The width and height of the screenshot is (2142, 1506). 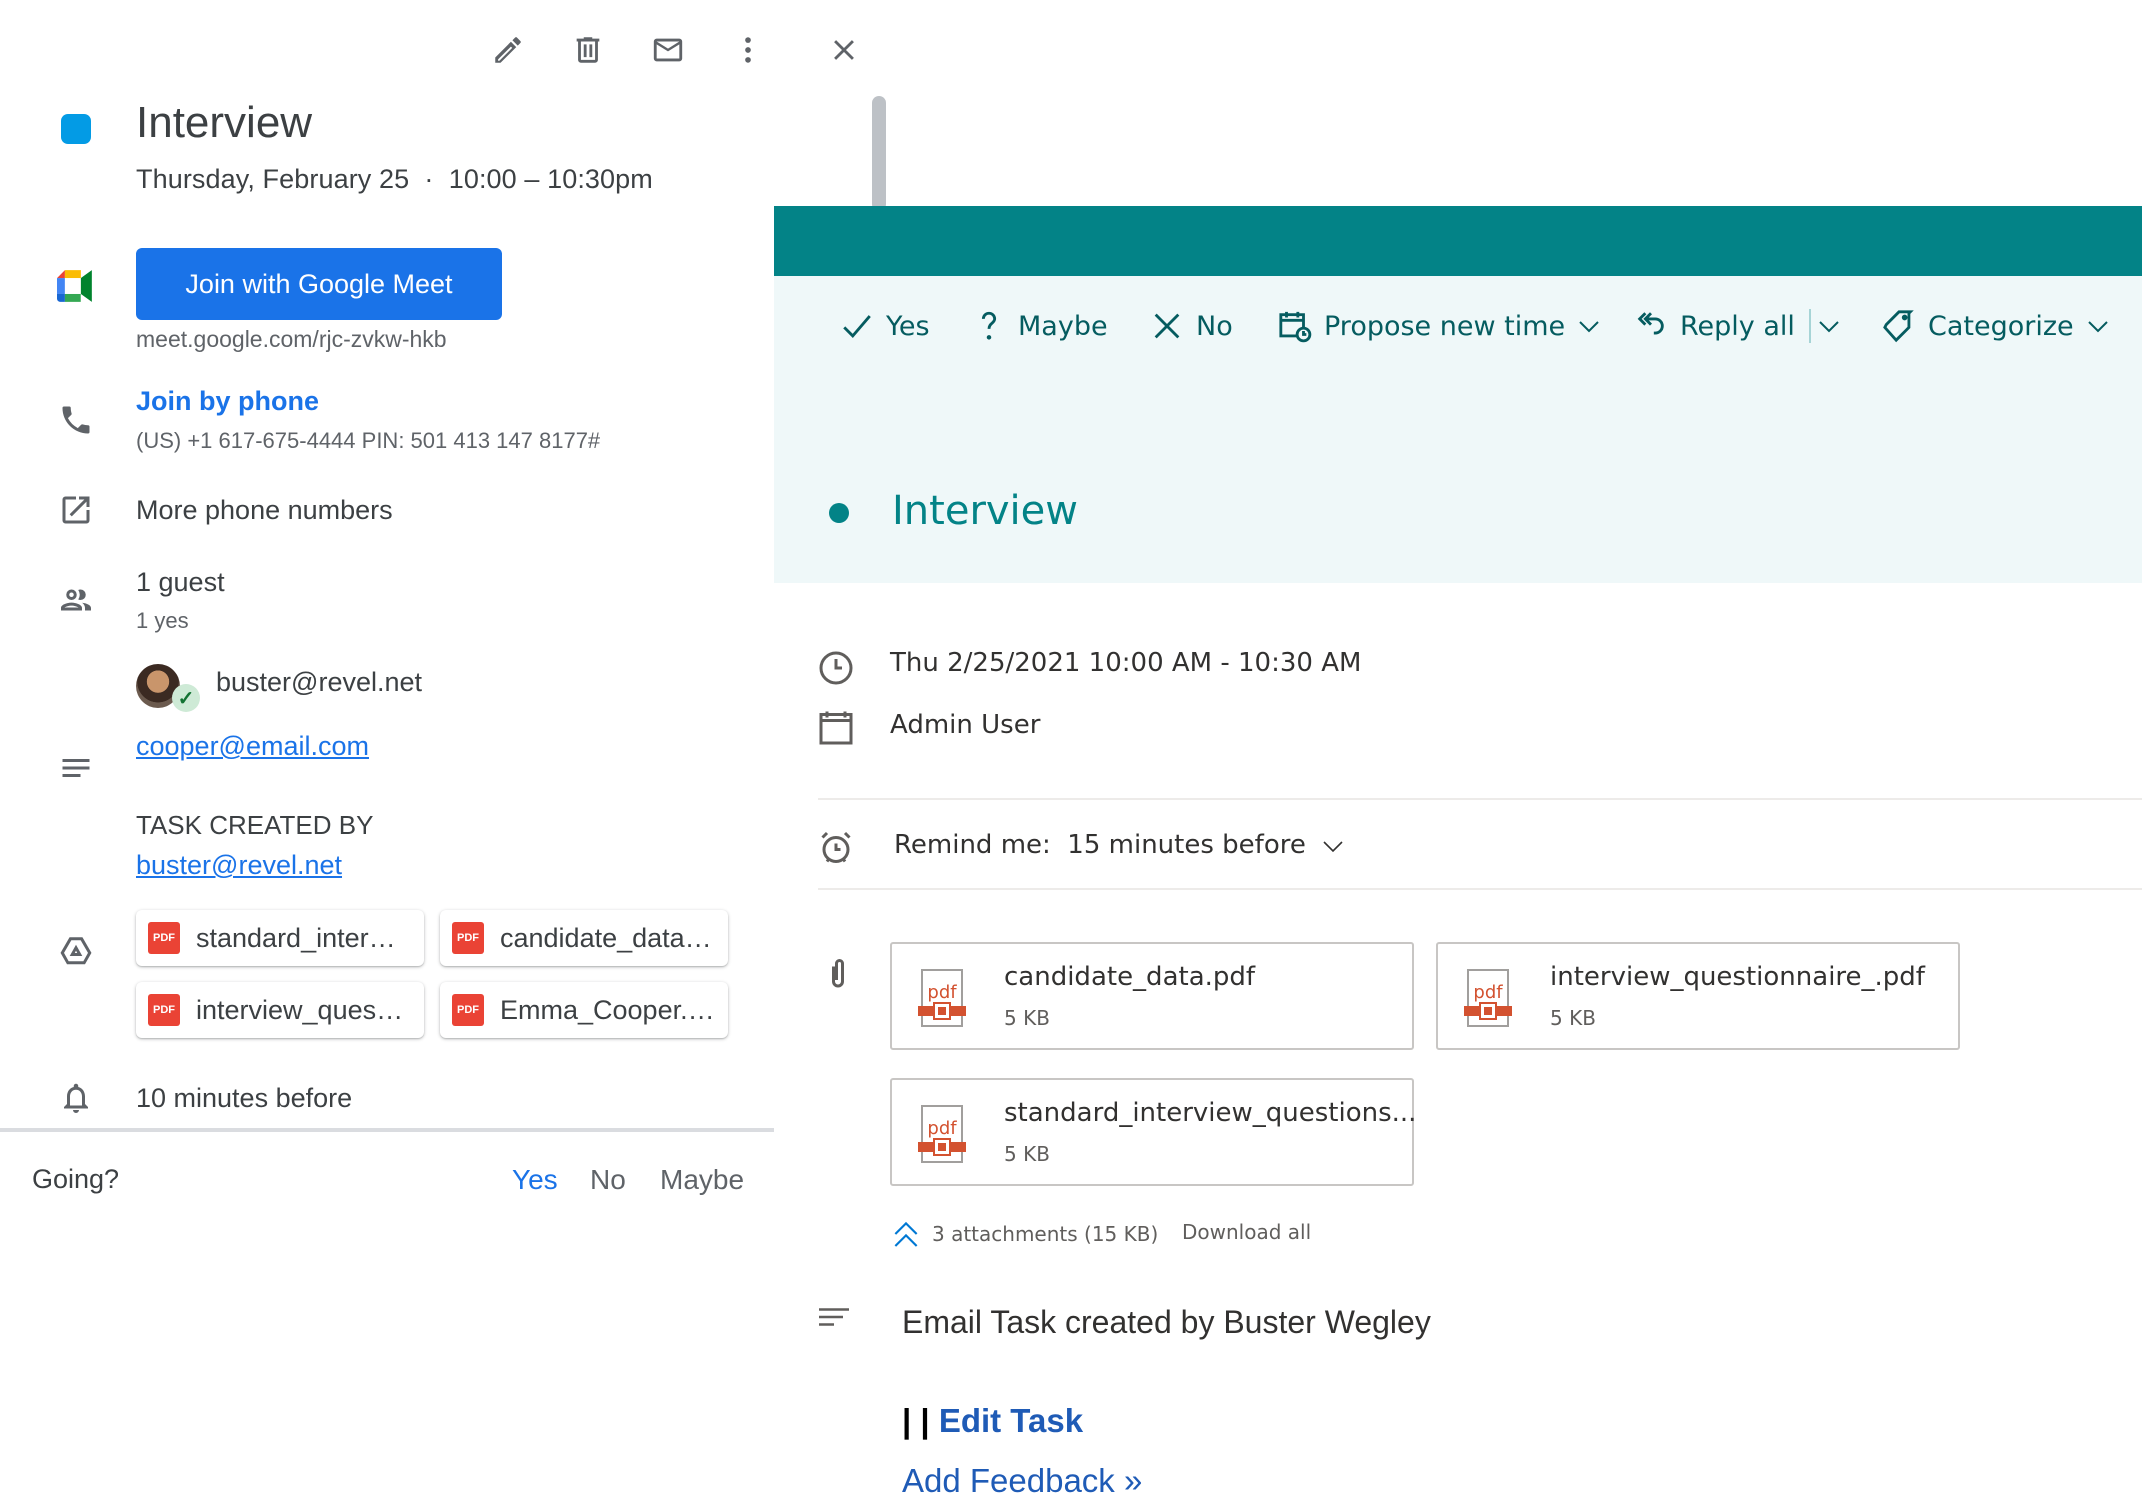 I want to click on mail-icon, so click(x=668, y=50).